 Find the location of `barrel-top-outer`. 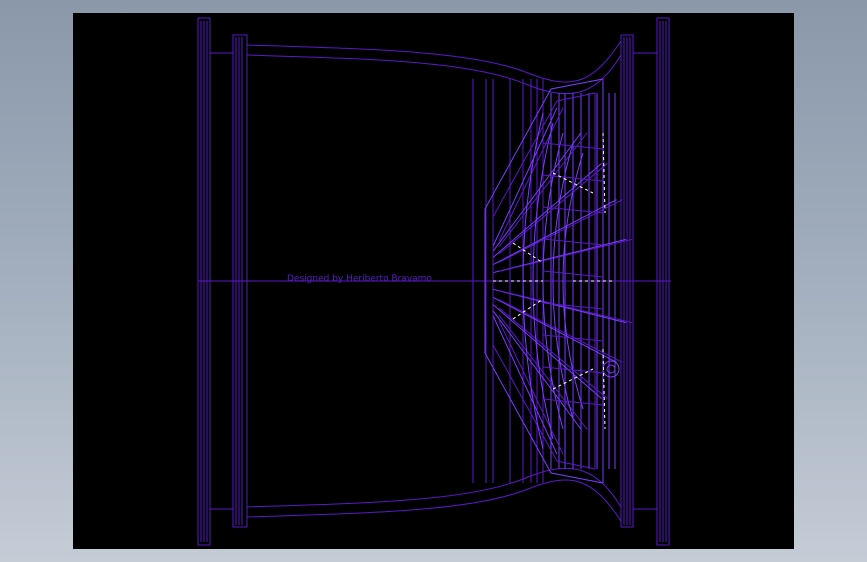

barrel-top-outer is located at coordinates (434, 61).